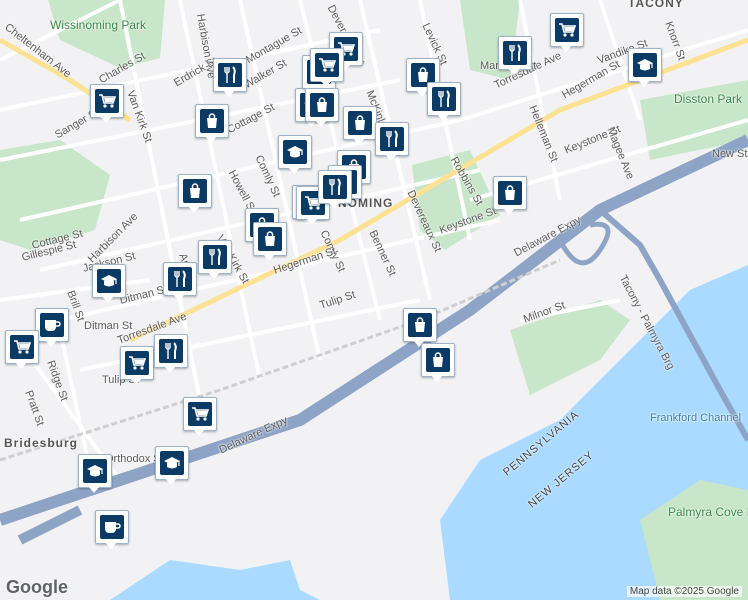  What do you see at coordinates (98, 25) in the screenshot?
I see `map-label-park: Wissinoming Park` at bounding box center [98, 25].